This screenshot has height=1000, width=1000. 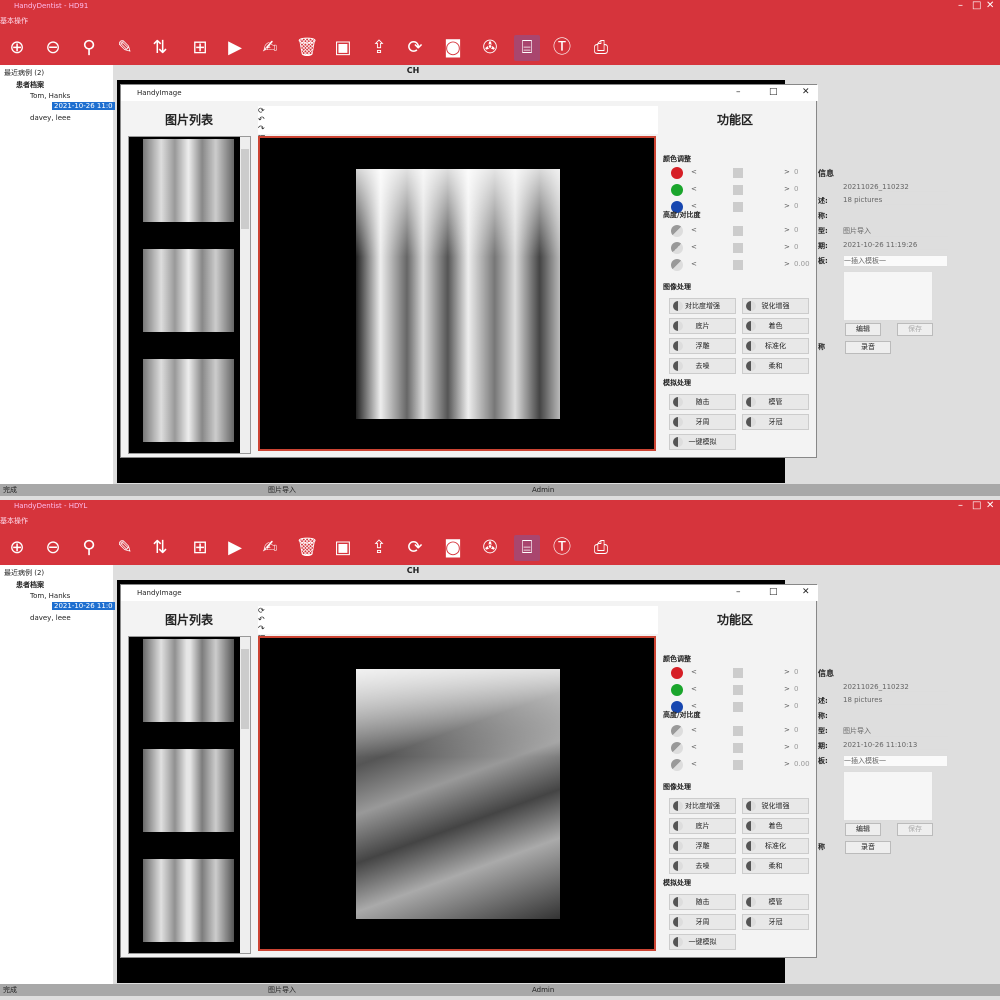 What do you see at coordinates (453, 48) in the screenshot?
I see `camera-icon: ◙` at bounding box center [453, 48].